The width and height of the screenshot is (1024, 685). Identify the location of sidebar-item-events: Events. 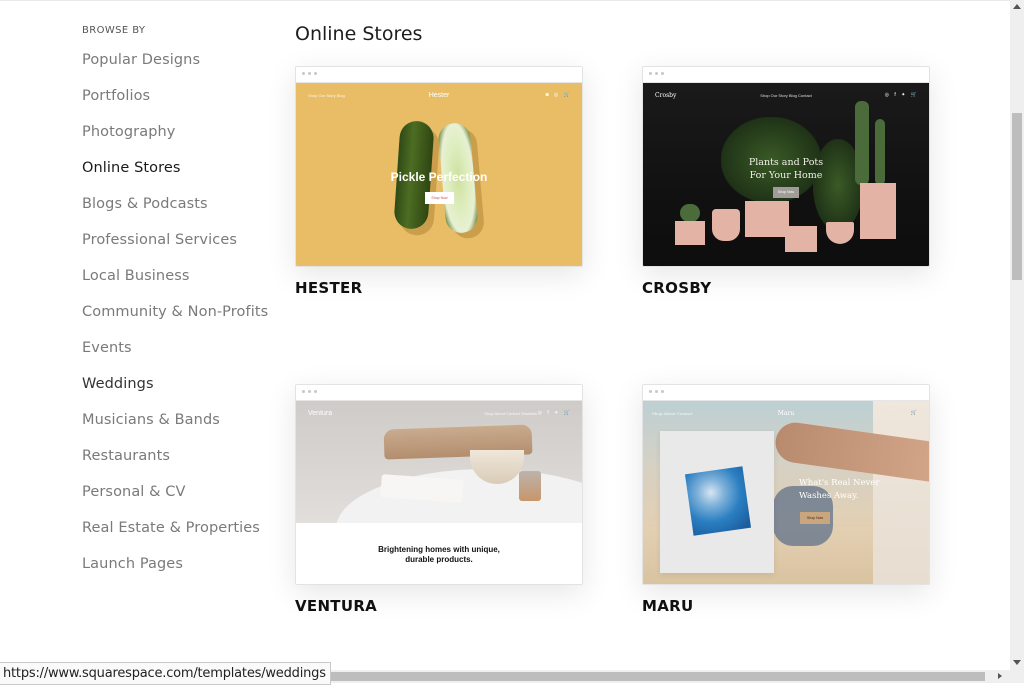
(107, 348).